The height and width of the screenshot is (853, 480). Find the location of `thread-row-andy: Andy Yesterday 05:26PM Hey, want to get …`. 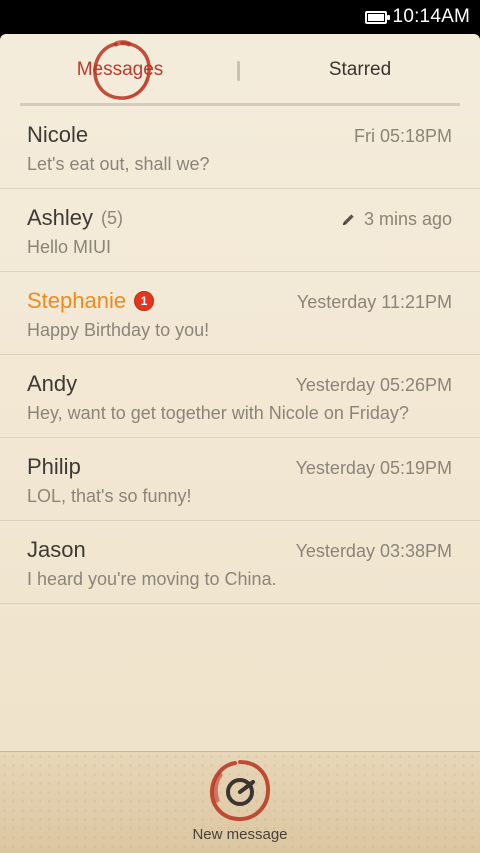

thread-row-andy: Andy Yesterday 05:26PM Hey, want to get … is located at coordinates (240, 396).